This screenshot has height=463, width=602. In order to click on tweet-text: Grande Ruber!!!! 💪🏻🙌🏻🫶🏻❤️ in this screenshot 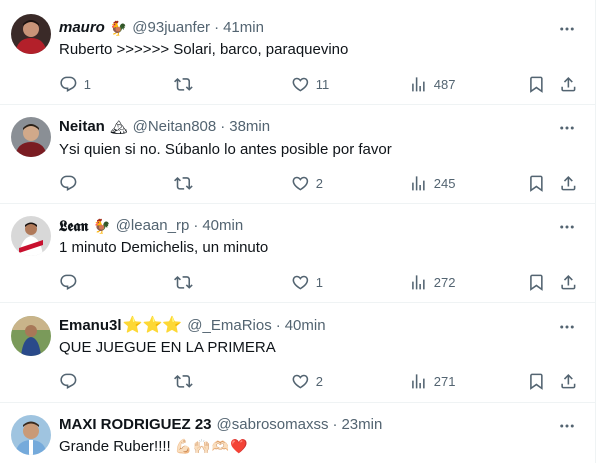, I will do `click(153, 446)`.